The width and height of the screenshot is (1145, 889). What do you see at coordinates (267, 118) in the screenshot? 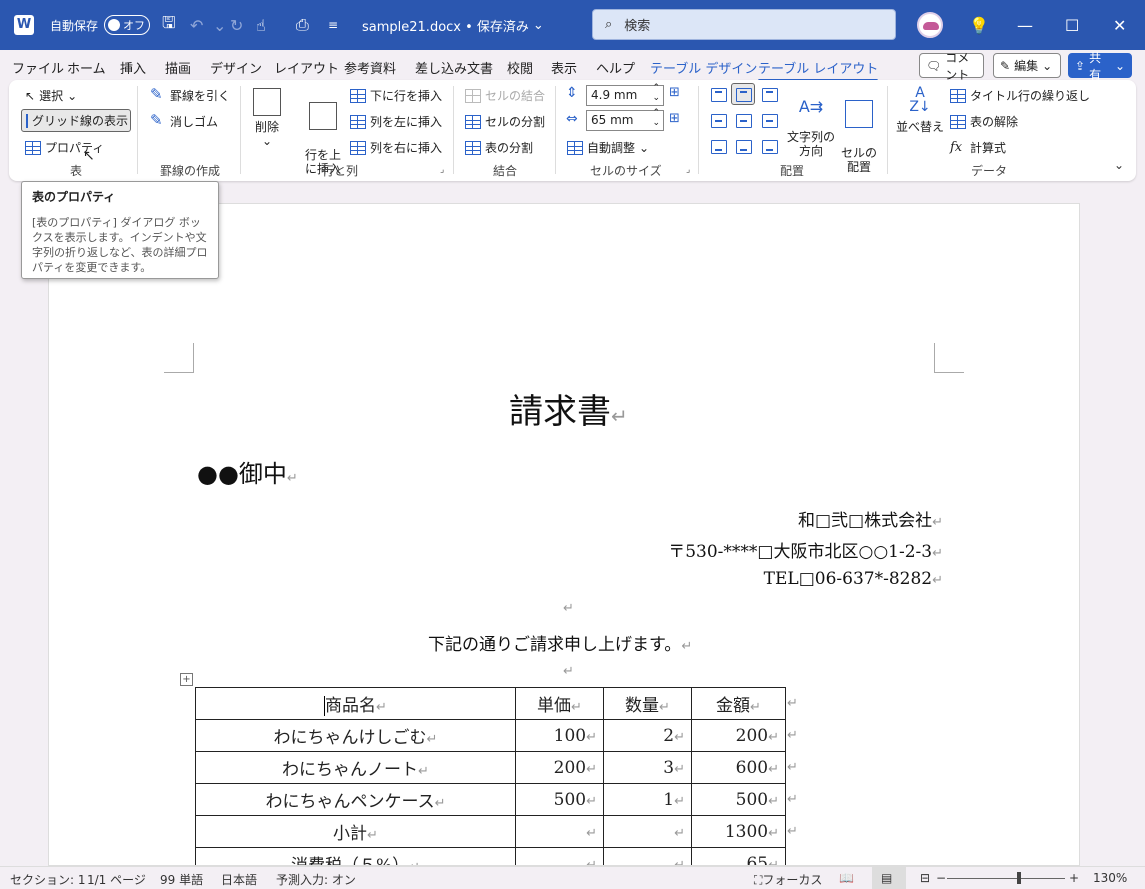
I see `delete-button: 削除 ⌄` at bounding box center [267, 118].